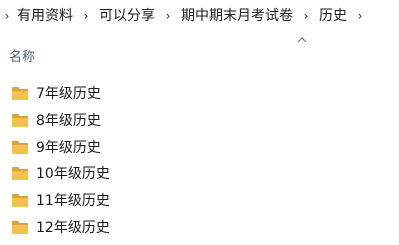 This screenshot has height=245, width=399. What do you see at coordinates (199, 173) in the screenshot?
I see `list-item: 10年级历史` at bounding box center [199, 173].